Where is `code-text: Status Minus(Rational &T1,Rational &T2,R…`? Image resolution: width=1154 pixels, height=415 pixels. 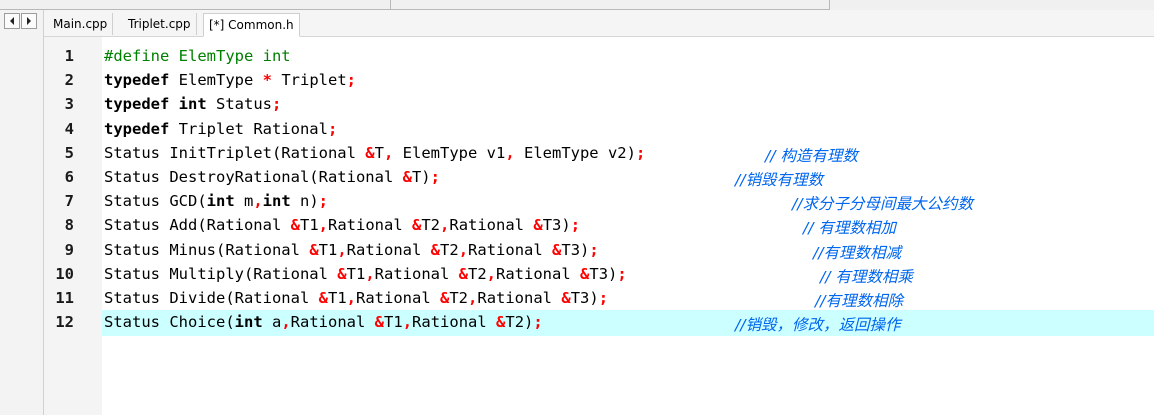
code-text: Status Minus(Rational &T1,Rational &T2,R… is located at coordinates (351, 250).